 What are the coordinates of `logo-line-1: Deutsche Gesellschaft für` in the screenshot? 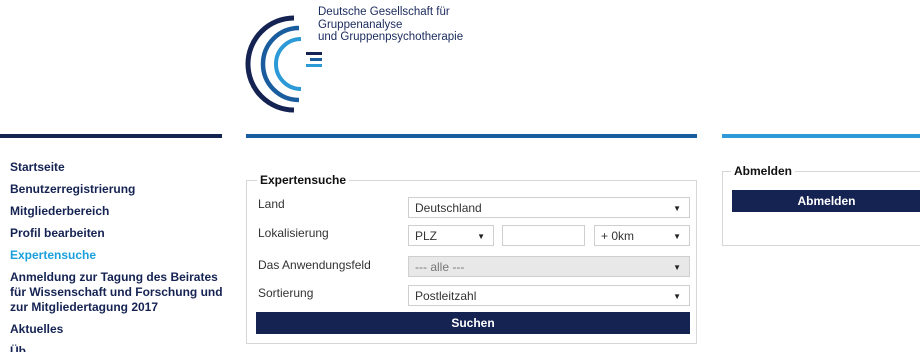 It's located at (384, 12).